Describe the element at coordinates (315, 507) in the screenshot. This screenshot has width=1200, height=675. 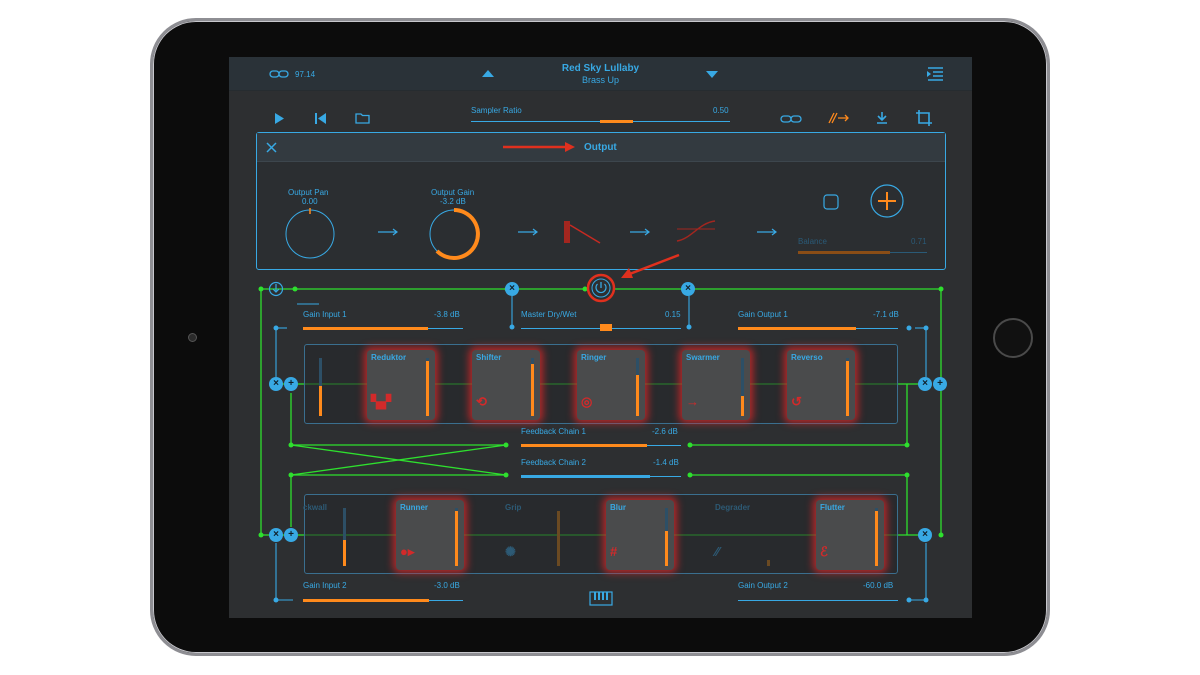
I see `effect-name: ckwall` at that location.